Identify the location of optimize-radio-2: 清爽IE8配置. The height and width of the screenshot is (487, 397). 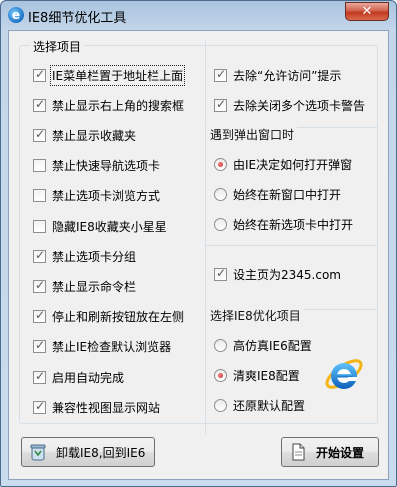
(257, 375).